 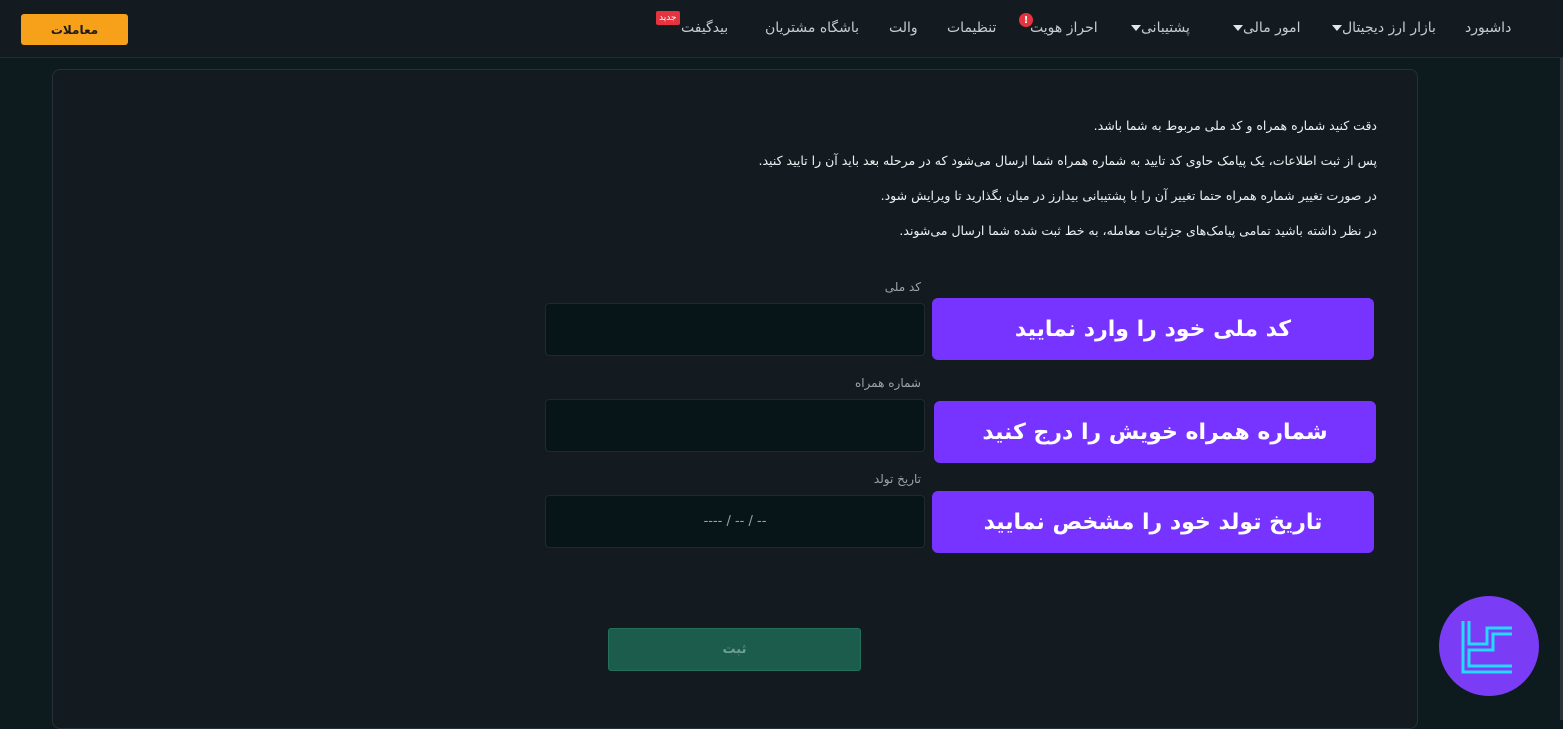 I want to click on alert-icon: !, so click(x=1026, y=20).